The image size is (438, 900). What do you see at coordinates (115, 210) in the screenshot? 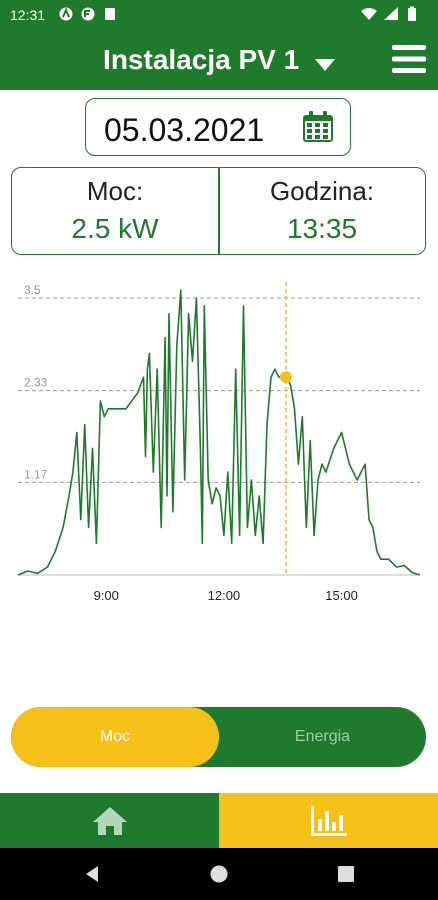
I see `power-panel: Moc: 2.5 kW` at bounding box center [115, 210].